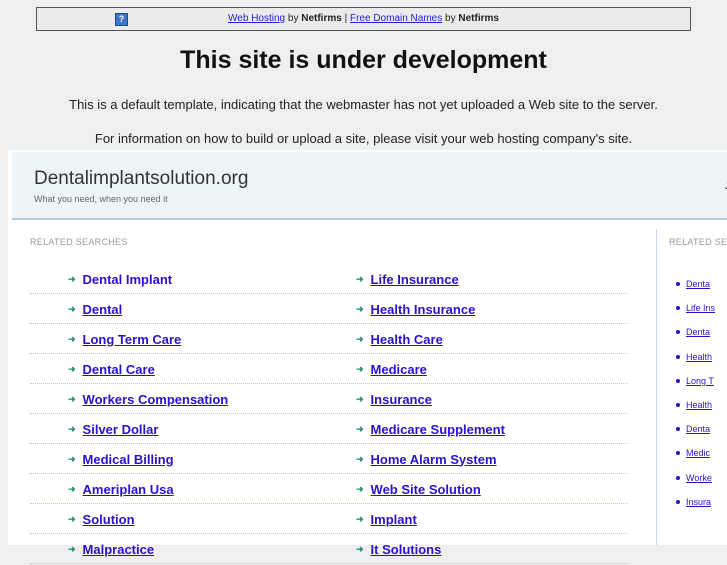 Image resolution: width=727 pixels, height=565 pixels. I want to click on list-item: ➜ Dental, so click(193, 309).